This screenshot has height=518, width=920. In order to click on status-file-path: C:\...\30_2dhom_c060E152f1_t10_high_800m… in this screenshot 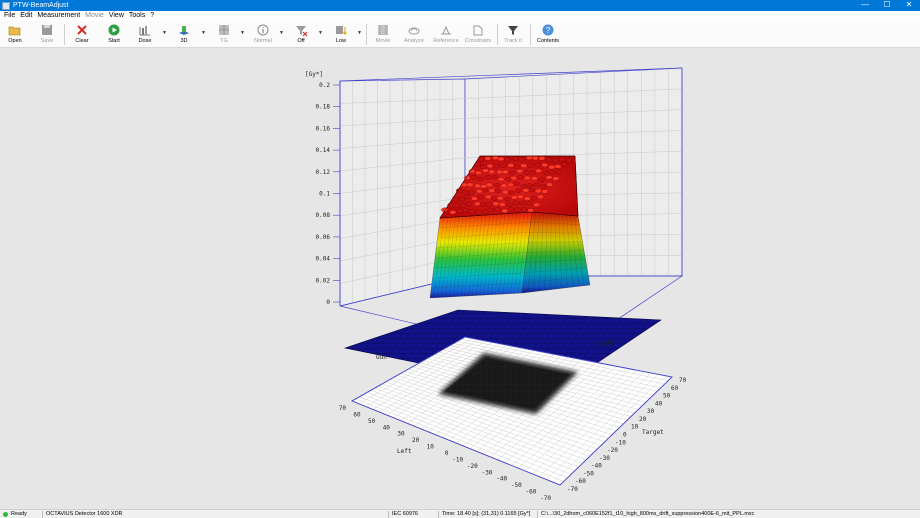, I will do `click(648, 514)`.